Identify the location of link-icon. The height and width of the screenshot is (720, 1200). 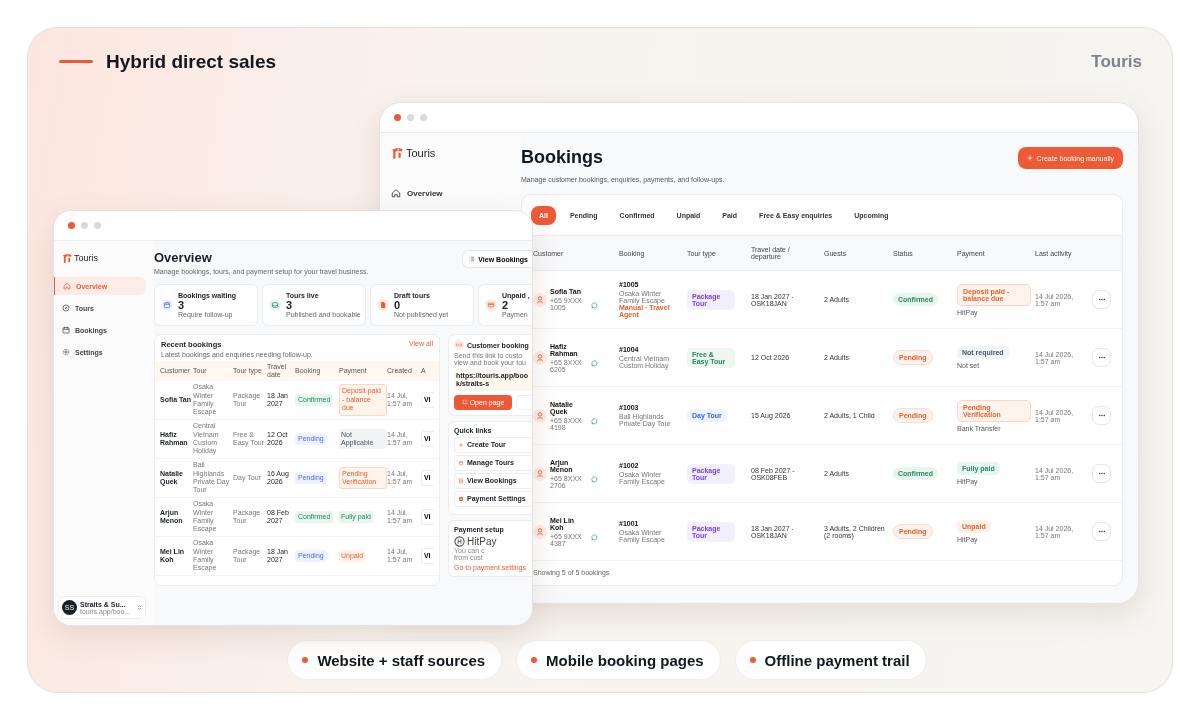
(459, 345).